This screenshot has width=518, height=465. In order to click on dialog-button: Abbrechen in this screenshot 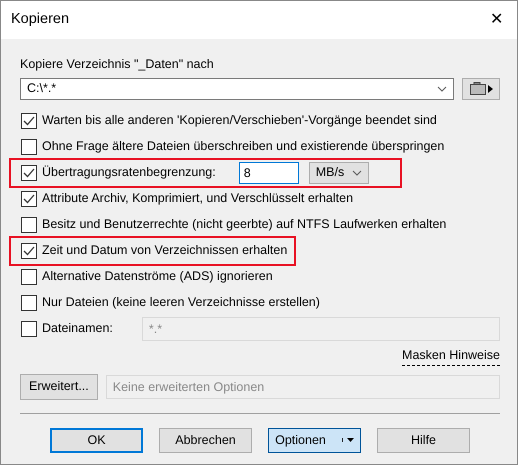, I will do `click(205, 440)`.